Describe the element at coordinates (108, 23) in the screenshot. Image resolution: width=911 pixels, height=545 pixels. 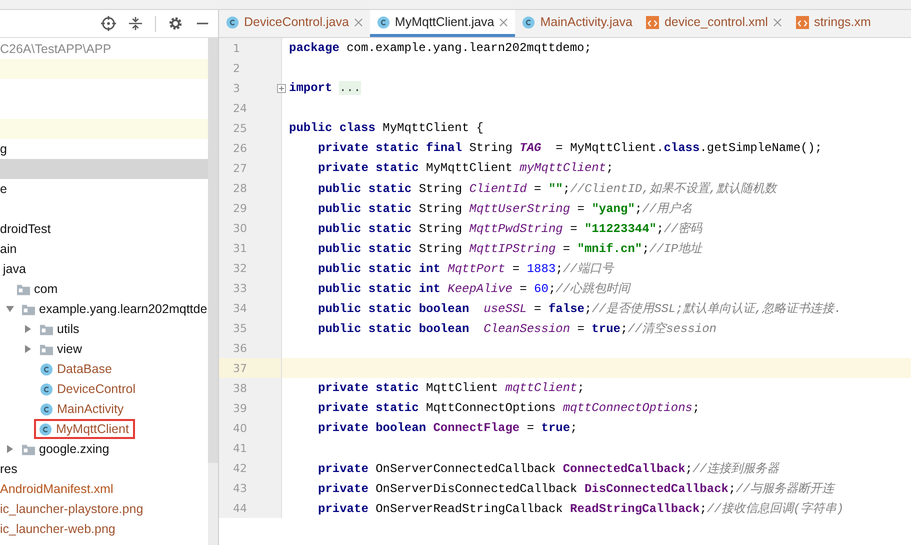
I see `locate-icon` at that location.